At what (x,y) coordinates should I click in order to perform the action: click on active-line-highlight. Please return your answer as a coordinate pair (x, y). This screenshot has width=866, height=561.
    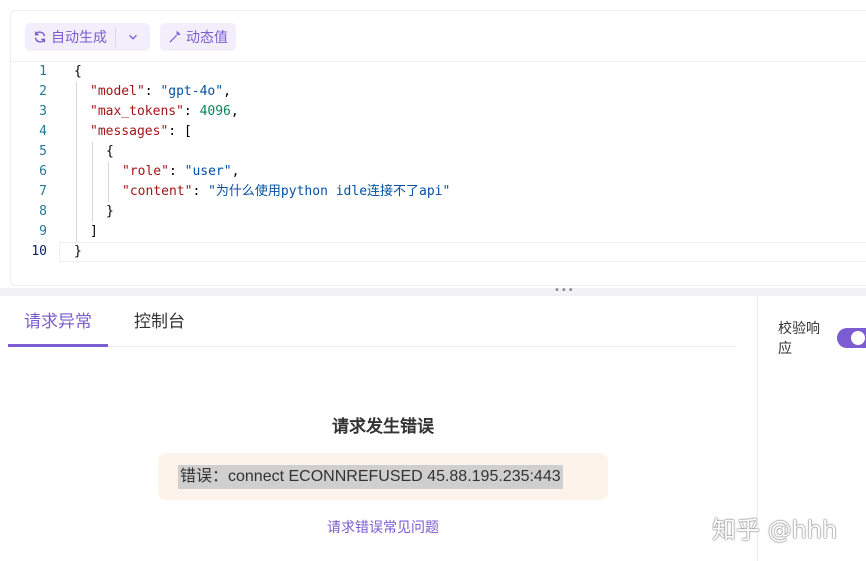
    Looking at the image, I should click on (462, 252).